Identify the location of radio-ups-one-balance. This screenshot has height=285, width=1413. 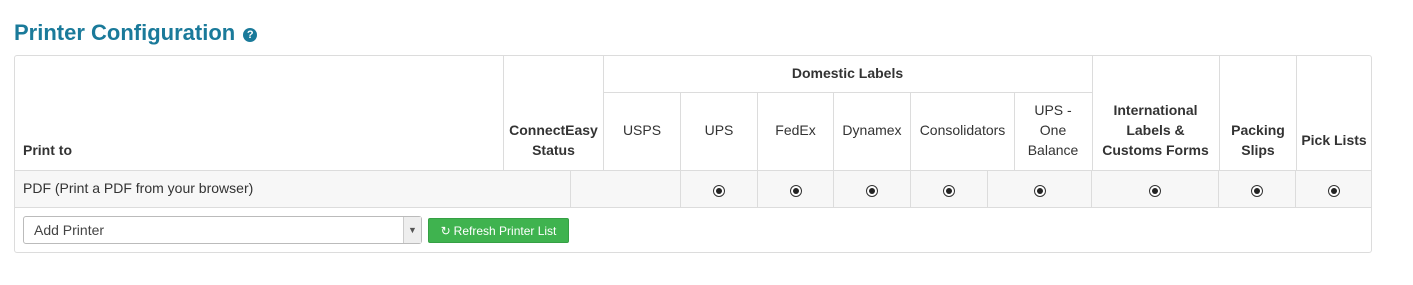
(1039, 191).